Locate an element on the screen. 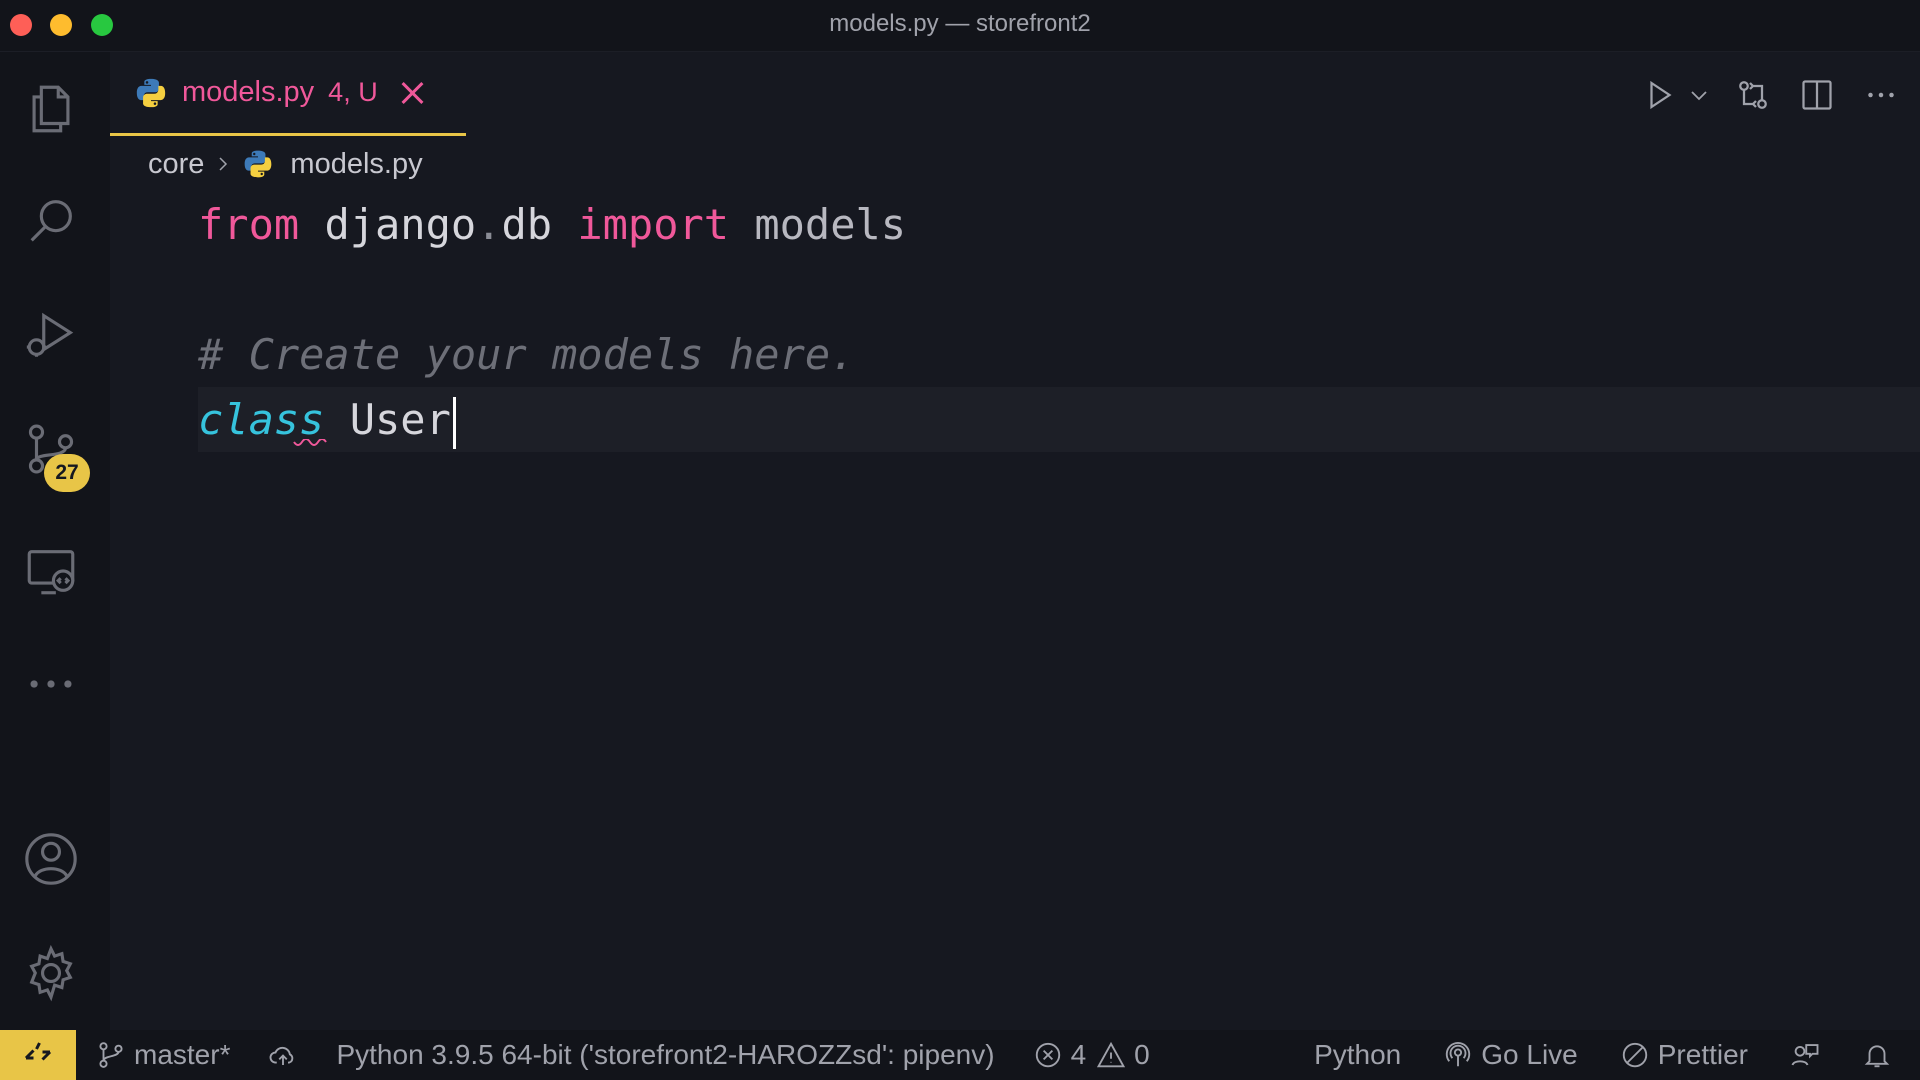  remote-indicator-button is located at coordinates (38, 1055).